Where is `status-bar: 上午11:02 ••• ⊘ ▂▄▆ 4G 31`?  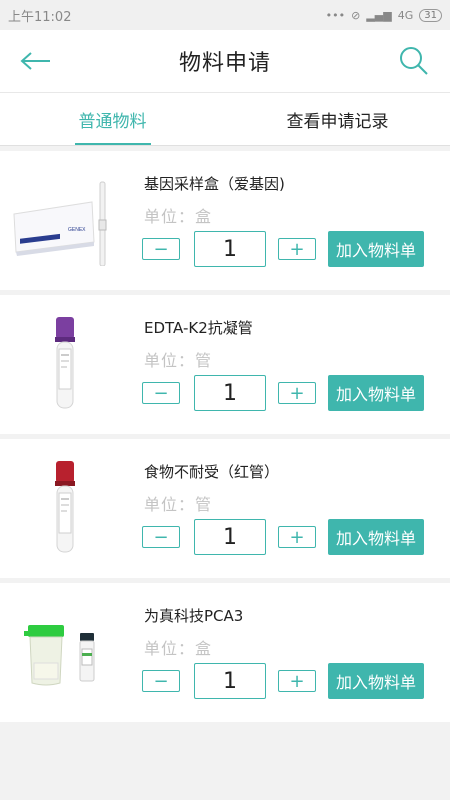 status-bar: 上午11:02 ••• ⊘ ▂▄▆ 4G 31 is located at coordinates (225, 15).